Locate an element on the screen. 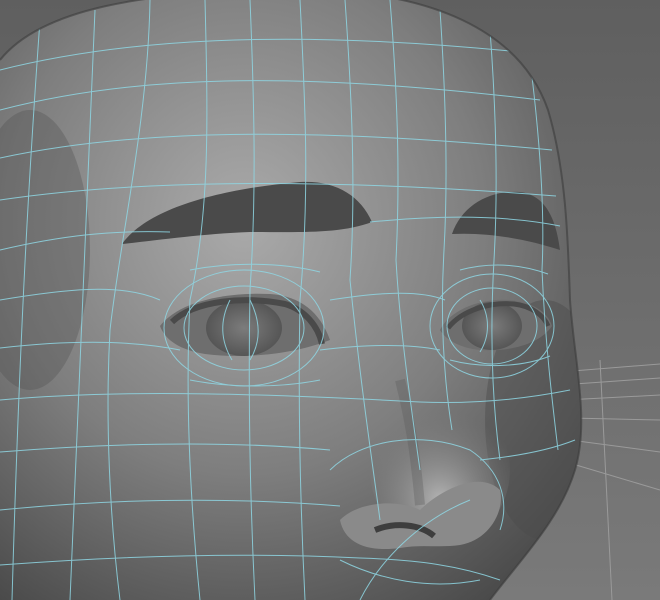 The height and width of the screenshot is (600, 660). right-eyeball is located at coordinates (244, 328).